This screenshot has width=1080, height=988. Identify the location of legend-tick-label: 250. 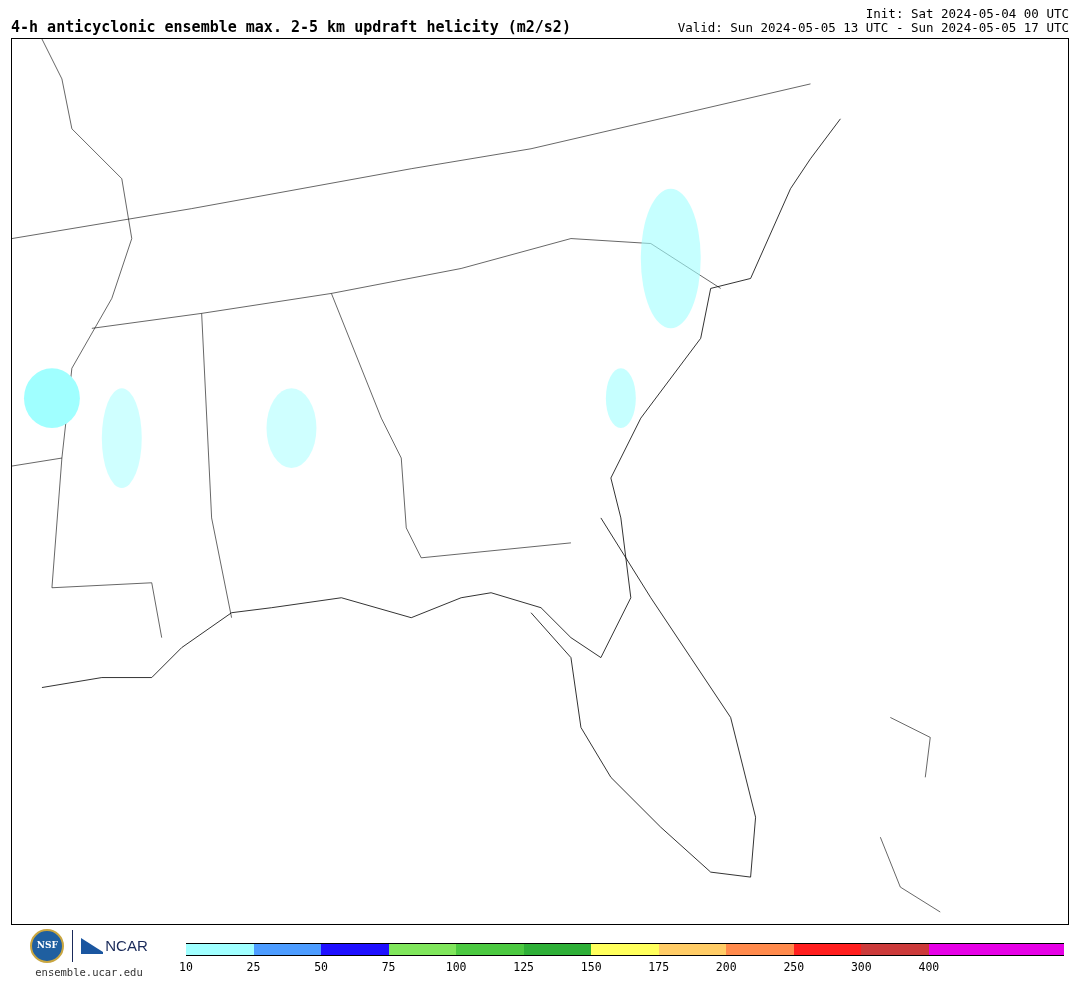
(794, 968).